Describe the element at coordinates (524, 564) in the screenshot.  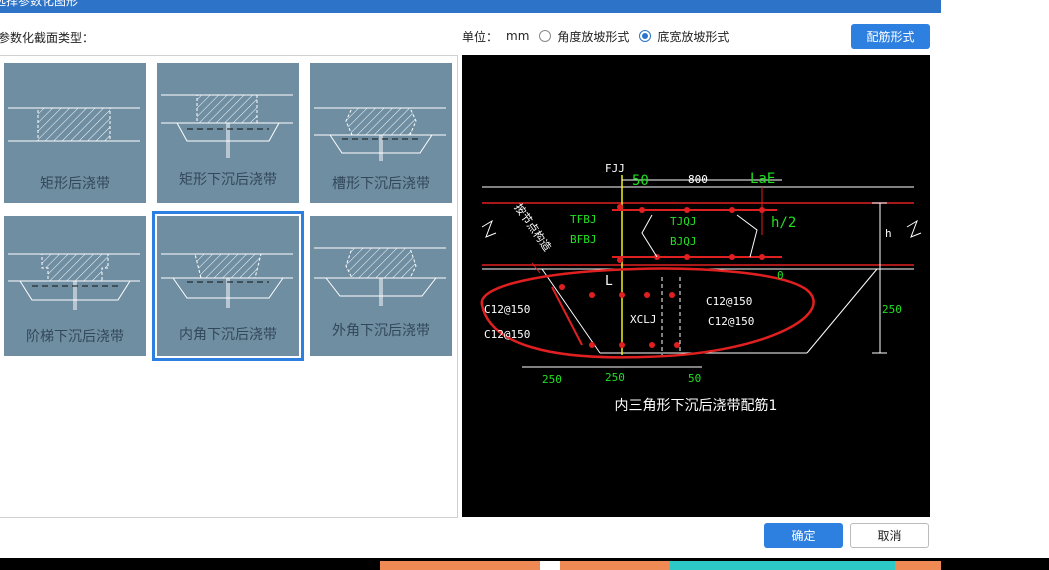
I see `background-canvas-strip` at that location.